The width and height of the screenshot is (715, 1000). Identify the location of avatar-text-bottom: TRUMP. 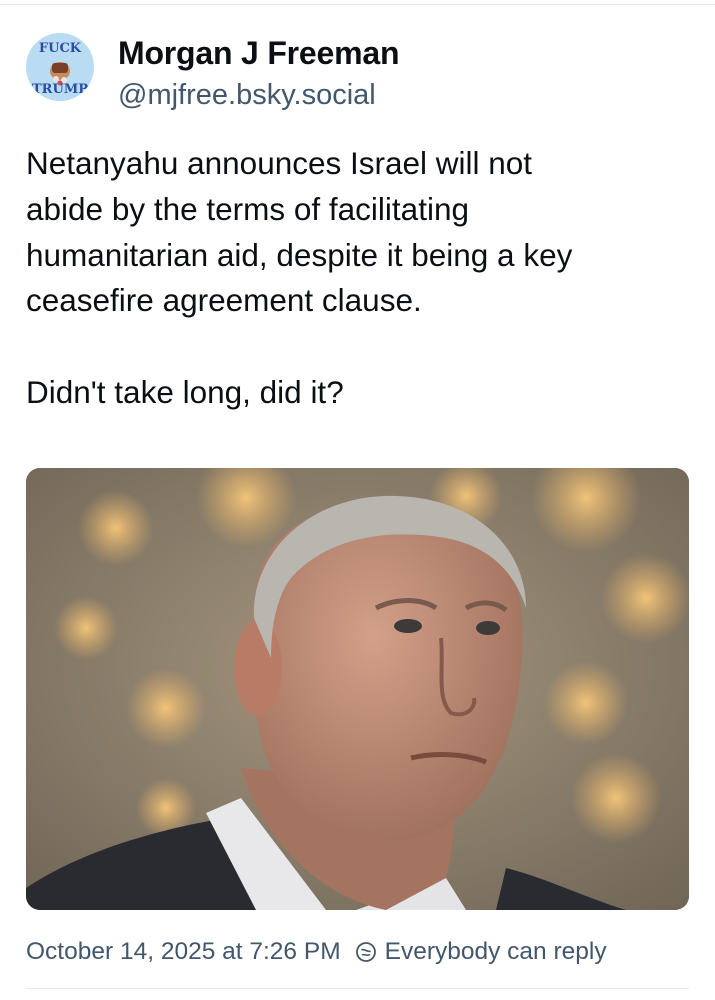
(60, 89).